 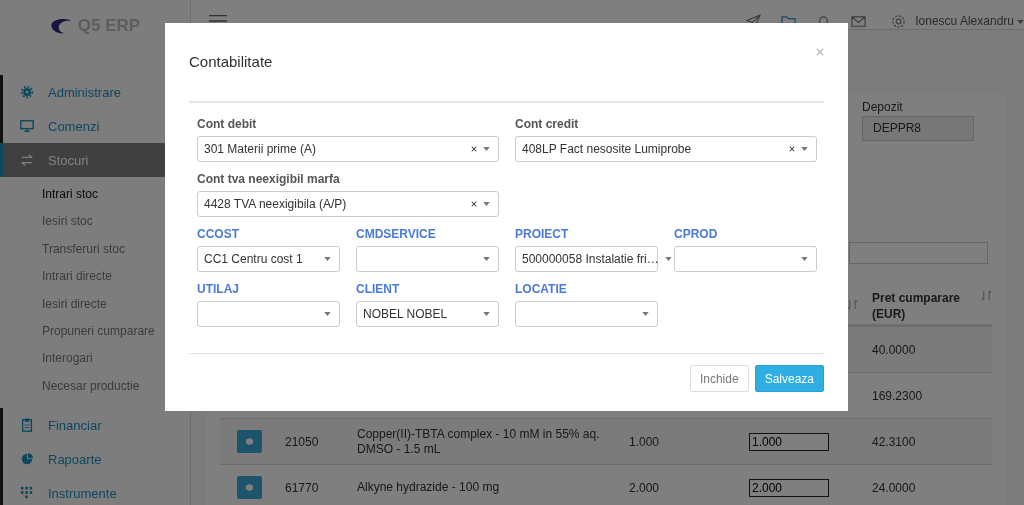 What do you see at coordinates (719, 378) in the screenshot?
I see `close-button: Inchide` at bounding box center [719, 378].